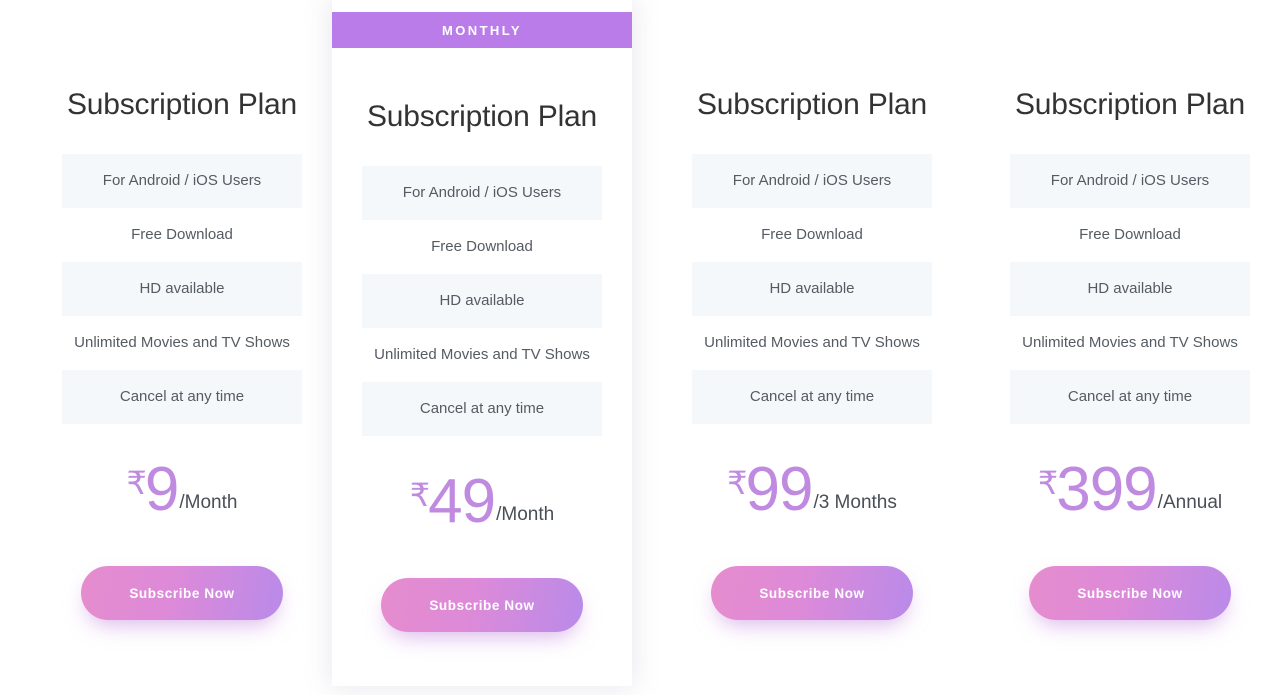  What do you see at coordinates (855, 502) in the screenshot?
I see `billing-period: /3 Months` at bounding box center [855, 502].